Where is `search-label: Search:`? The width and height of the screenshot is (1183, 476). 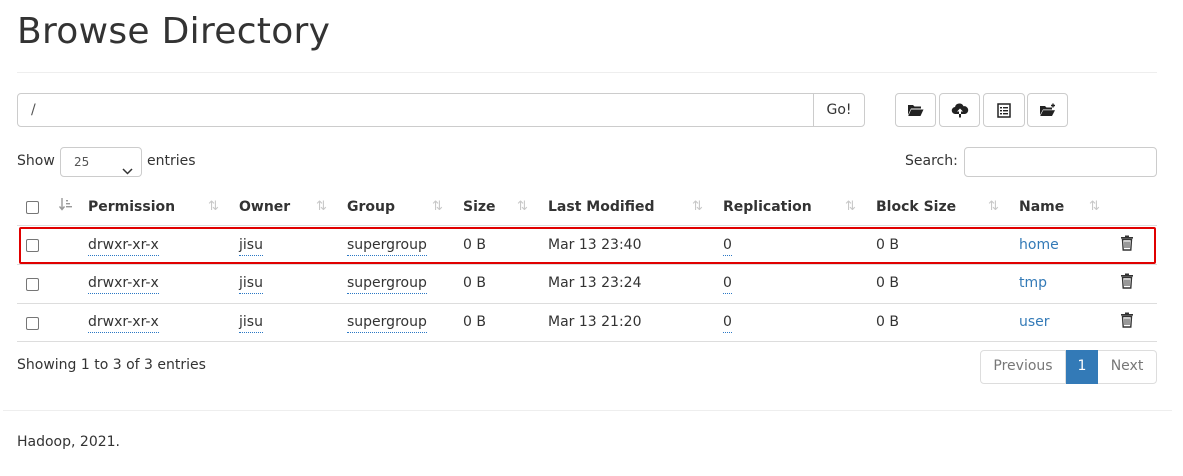
search-label: Search: is located at coordinates (931, 161).